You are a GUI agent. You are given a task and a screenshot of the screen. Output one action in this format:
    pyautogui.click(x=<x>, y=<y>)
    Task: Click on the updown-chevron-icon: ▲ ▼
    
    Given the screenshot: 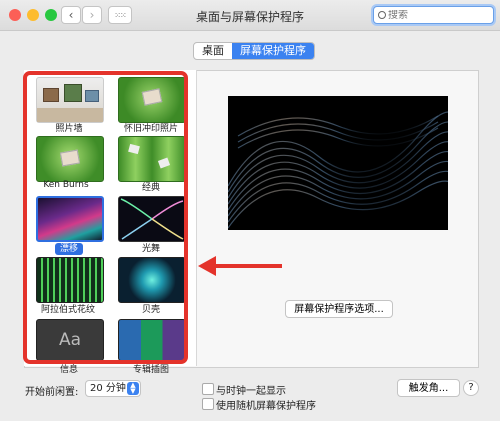 What is the action you would take?
    pyautogui.click(x=133, y=388)
    